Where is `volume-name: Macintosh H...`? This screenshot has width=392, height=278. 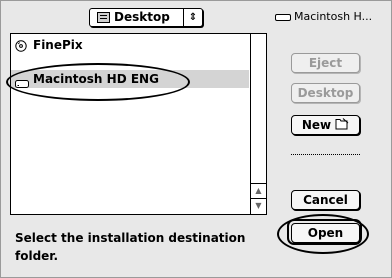
volume-name: Macintosh H... is located at coordinates (333, 16).